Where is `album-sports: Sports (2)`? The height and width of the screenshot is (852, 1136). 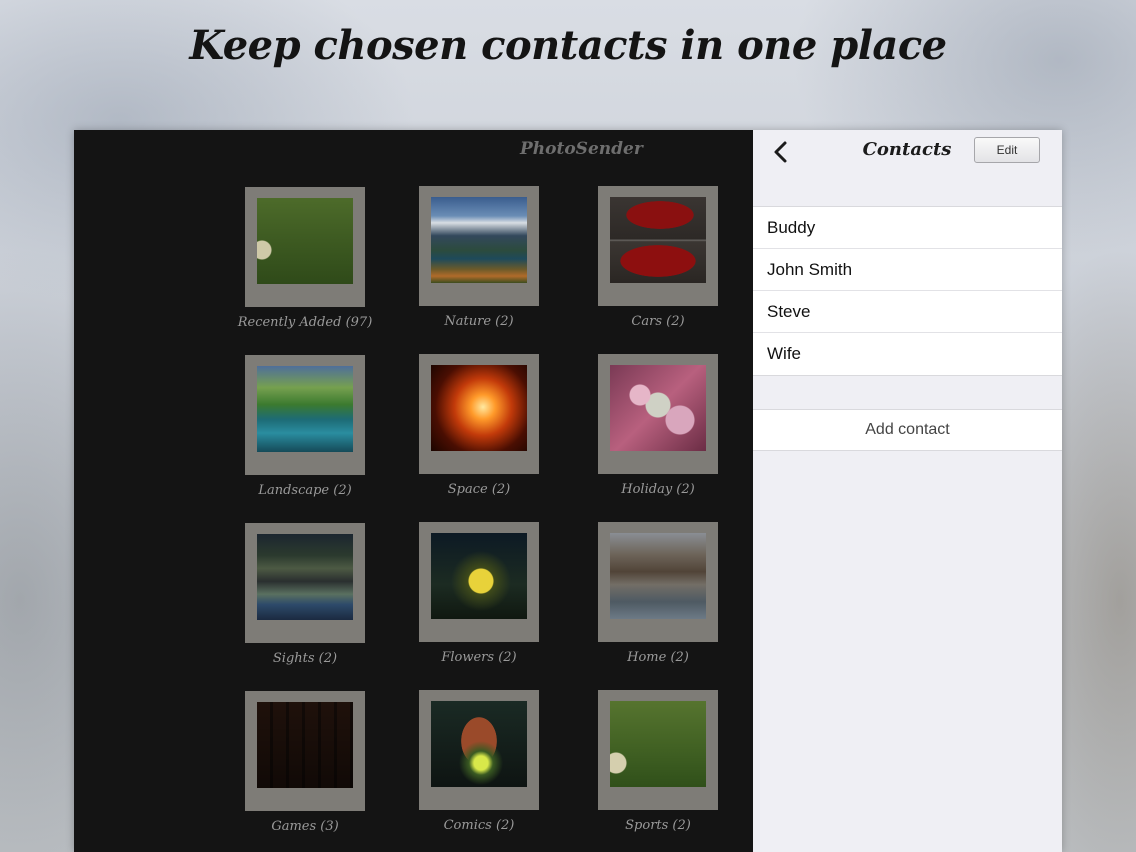 album-sports: Sports (2) is located at coordinates (658, 765).